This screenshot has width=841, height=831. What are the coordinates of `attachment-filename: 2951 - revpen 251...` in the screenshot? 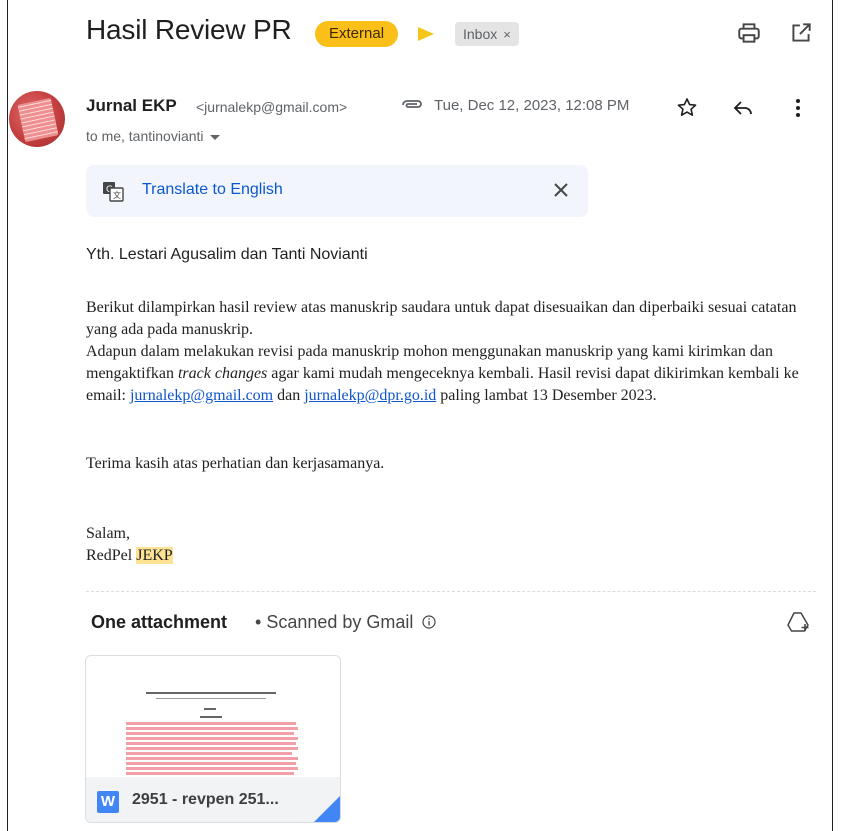 It's located at (205, 800).